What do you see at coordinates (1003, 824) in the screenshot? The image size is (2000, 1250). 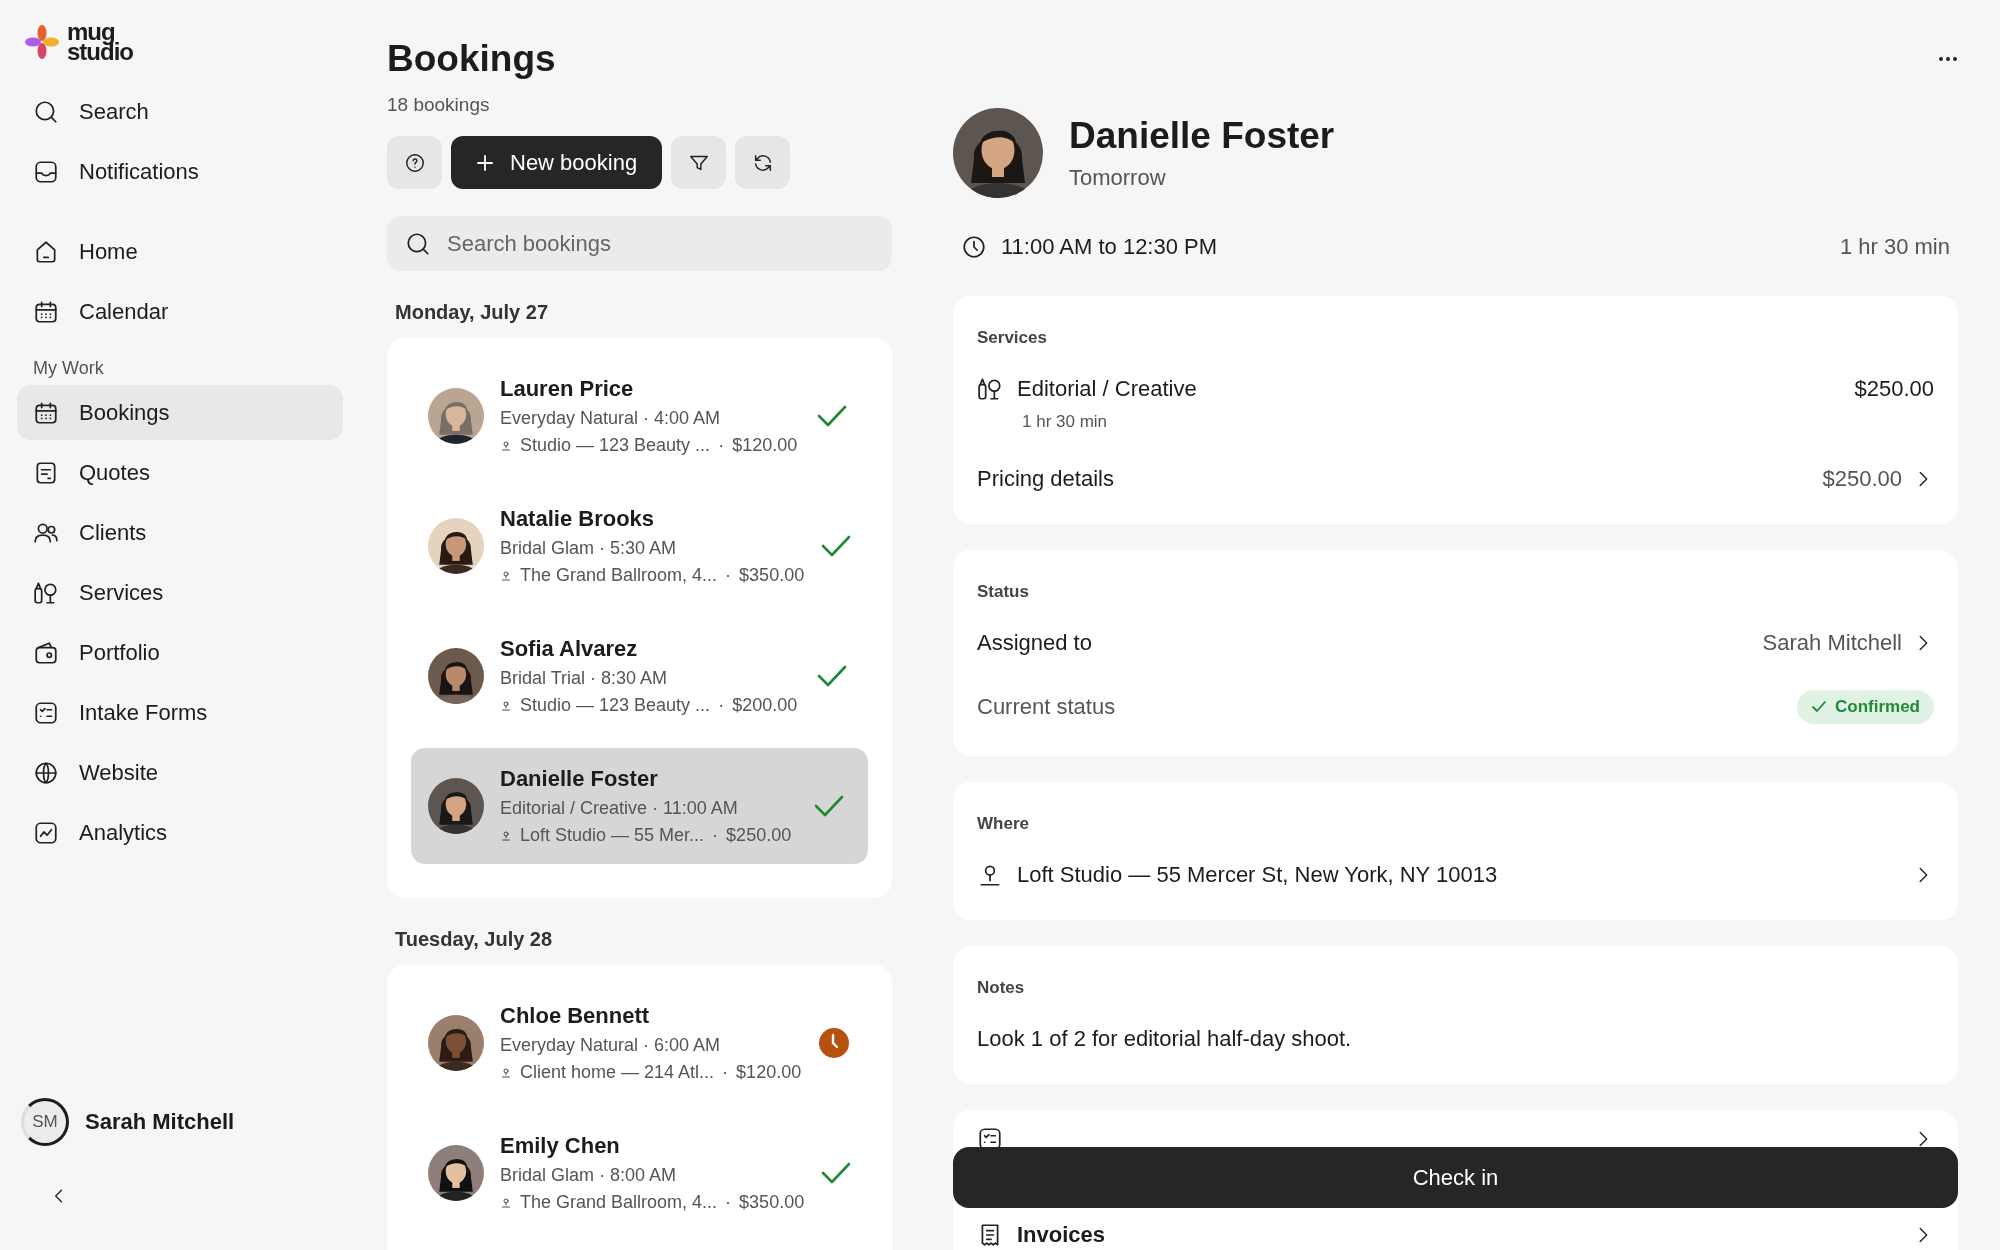 I see `card-heading: Where` at bounding box center [1003, 824].